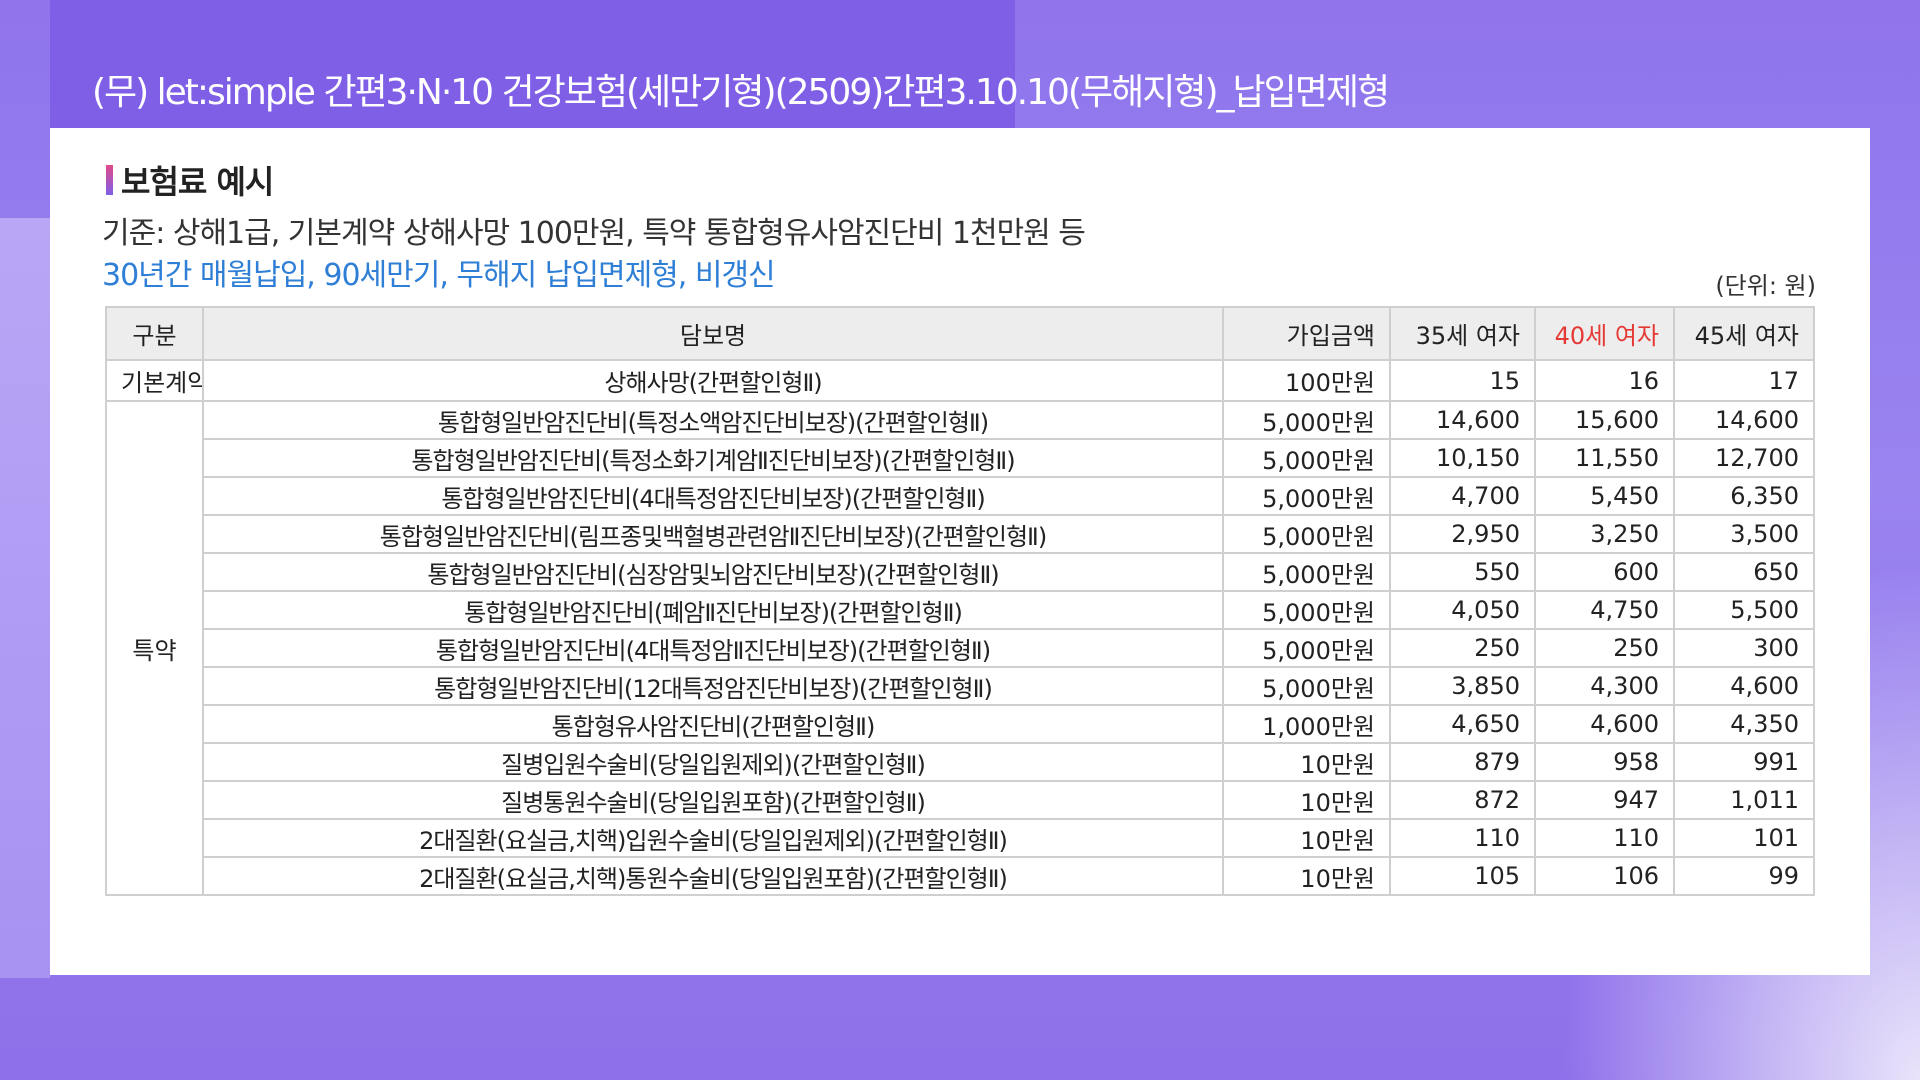  I want to click on premium-age35: 4,700, so click(1462, 496).